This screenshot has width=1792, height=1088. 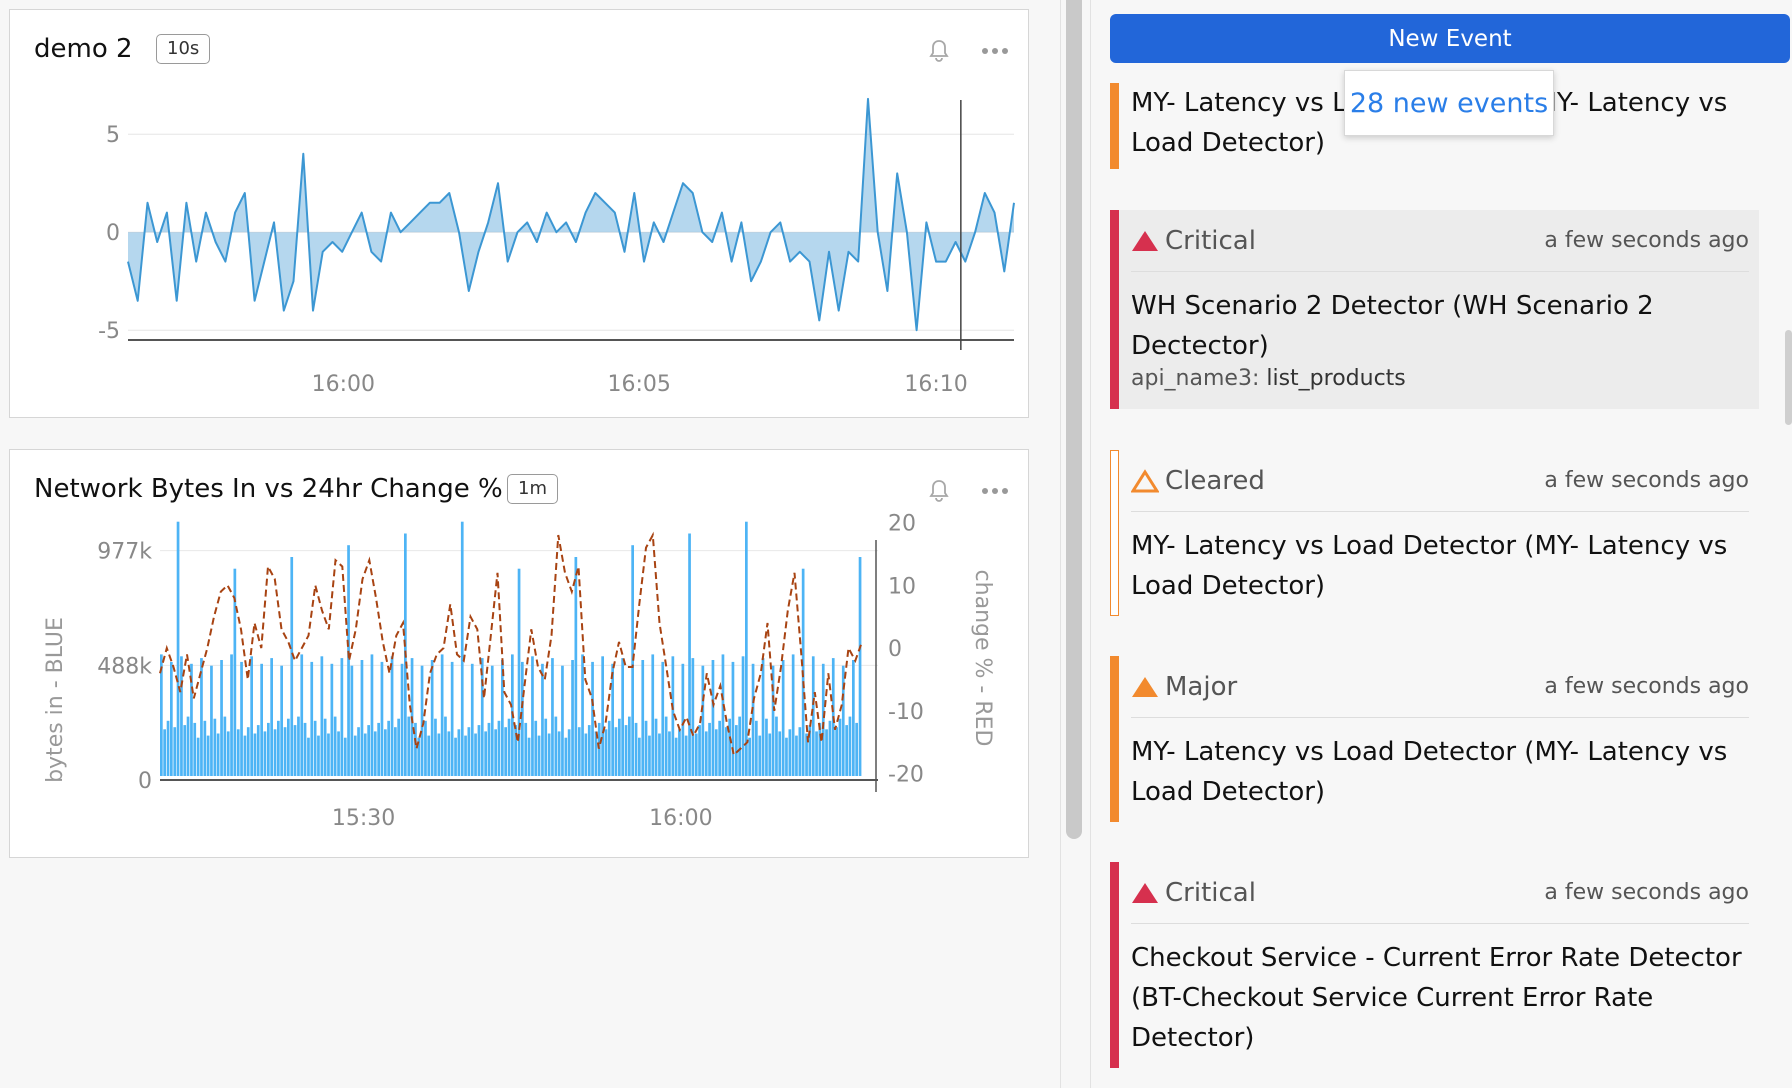 I want to click on x-tick-label: 15:30, so click(x=363, y=818).